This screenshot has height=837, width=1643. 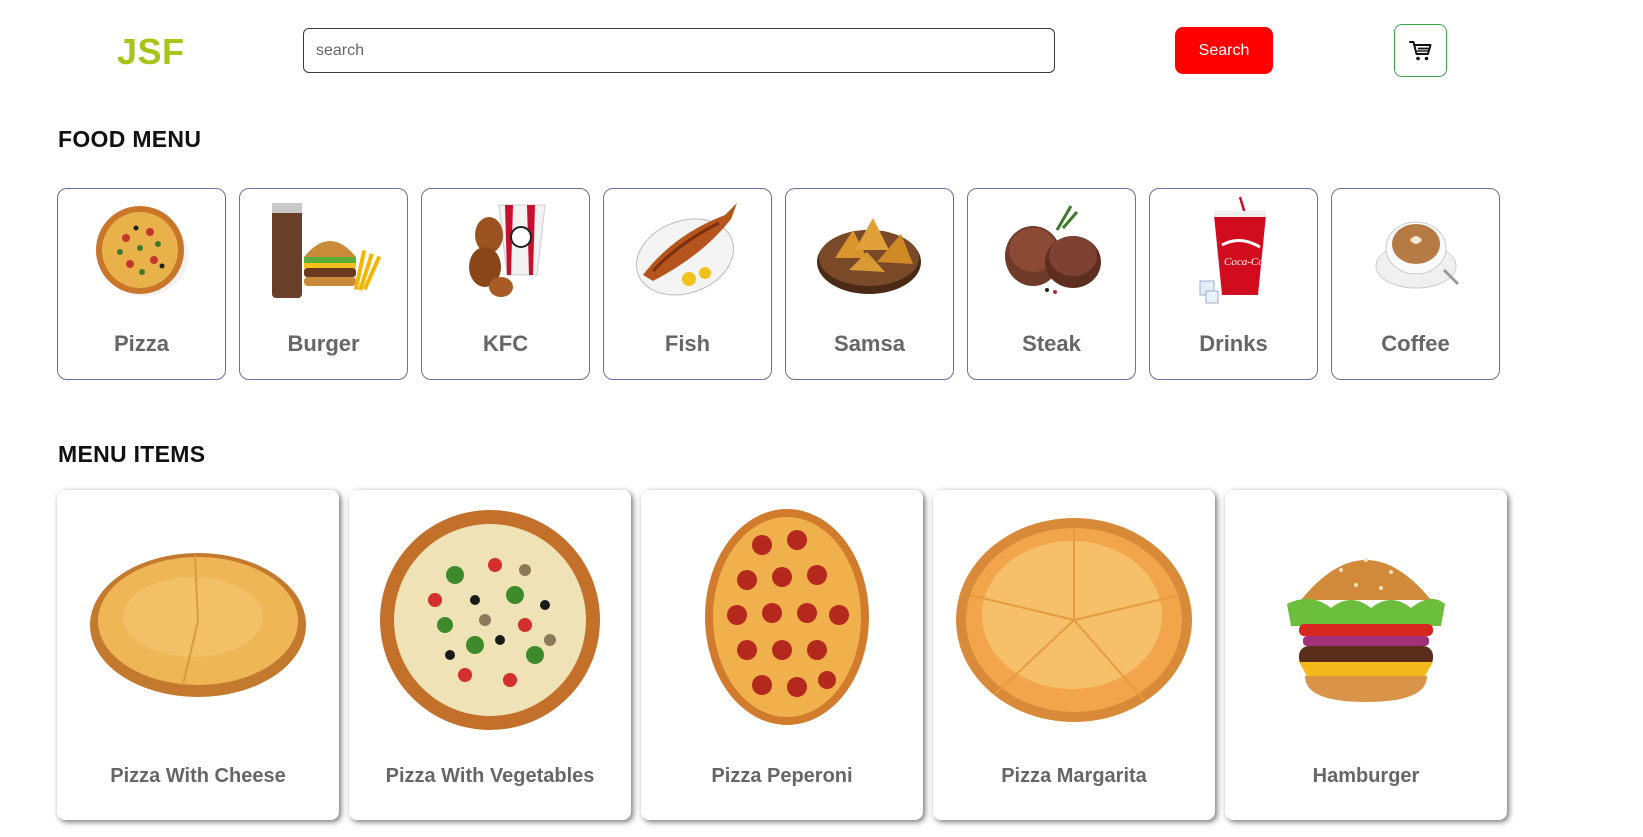 What do you see at coordinates (198, 776) in the screenshot?
I see `menu-item-name: Pizza With Cheese` at bounding box center [198, 776].